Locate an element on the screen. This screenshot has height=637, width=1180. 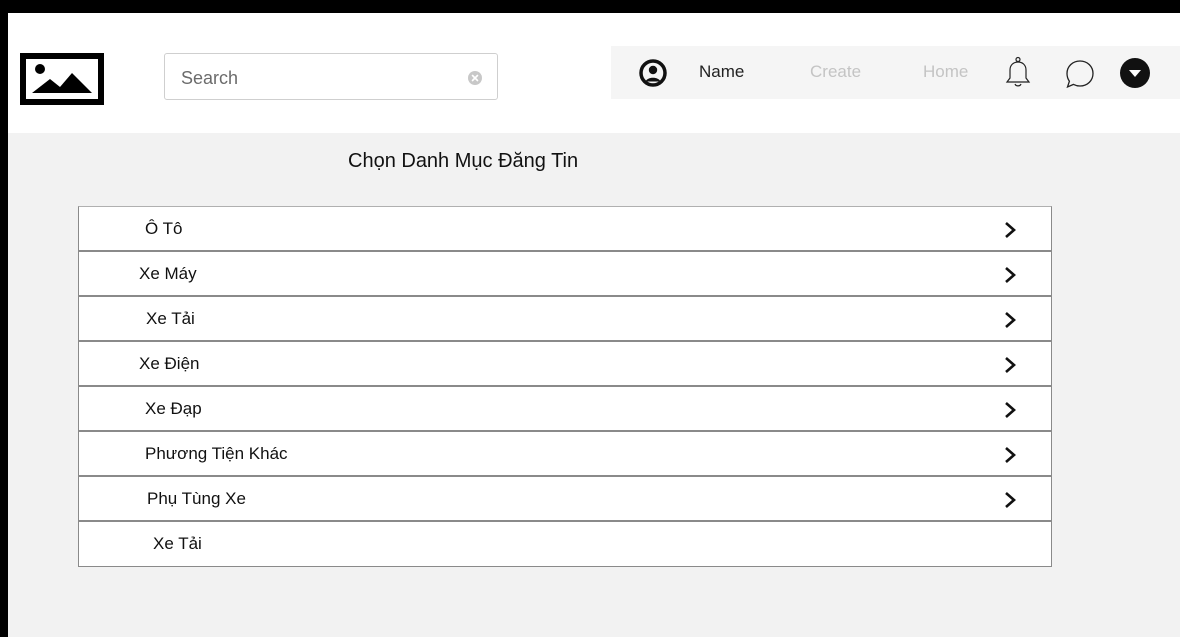
category-item: Xe Điện is located at coordinates (565, 364).